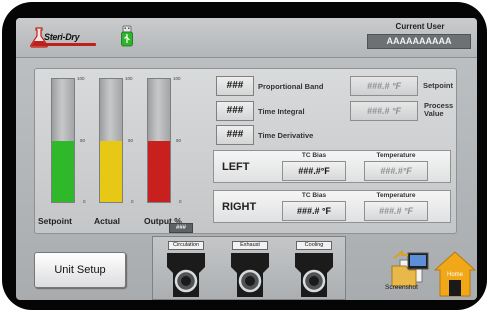 The height and width of the screenshot is (312, 489). Describe the element at coordinates (235, 135) in the screenshot. I see `time-derivative-value: ###` at that location.